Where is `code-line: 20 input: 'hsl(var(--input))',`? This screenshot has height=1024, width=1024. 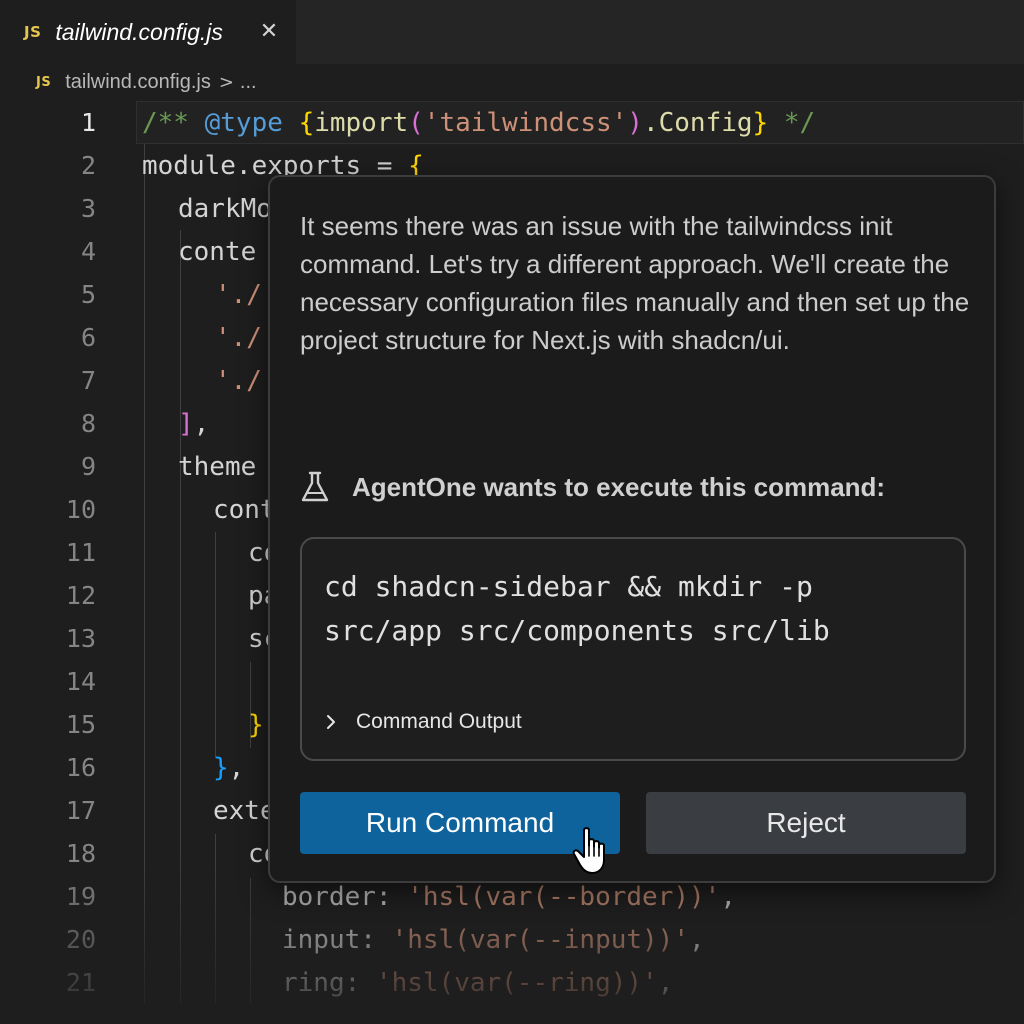 code-line: 20 input: 'hsl(var(--input))', is located at coordinates (512, 939).